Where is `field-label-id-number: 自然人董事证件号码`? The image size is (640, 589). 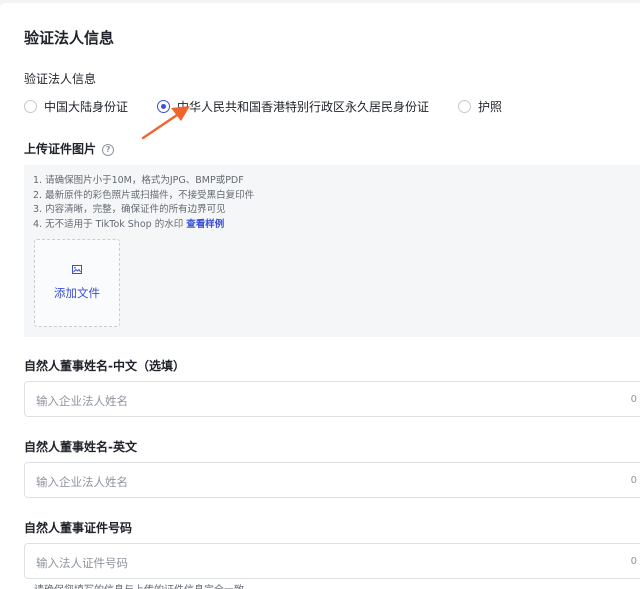
field-label-id-number: 自然人董事证件号码 is located at coordinates (78, 528).